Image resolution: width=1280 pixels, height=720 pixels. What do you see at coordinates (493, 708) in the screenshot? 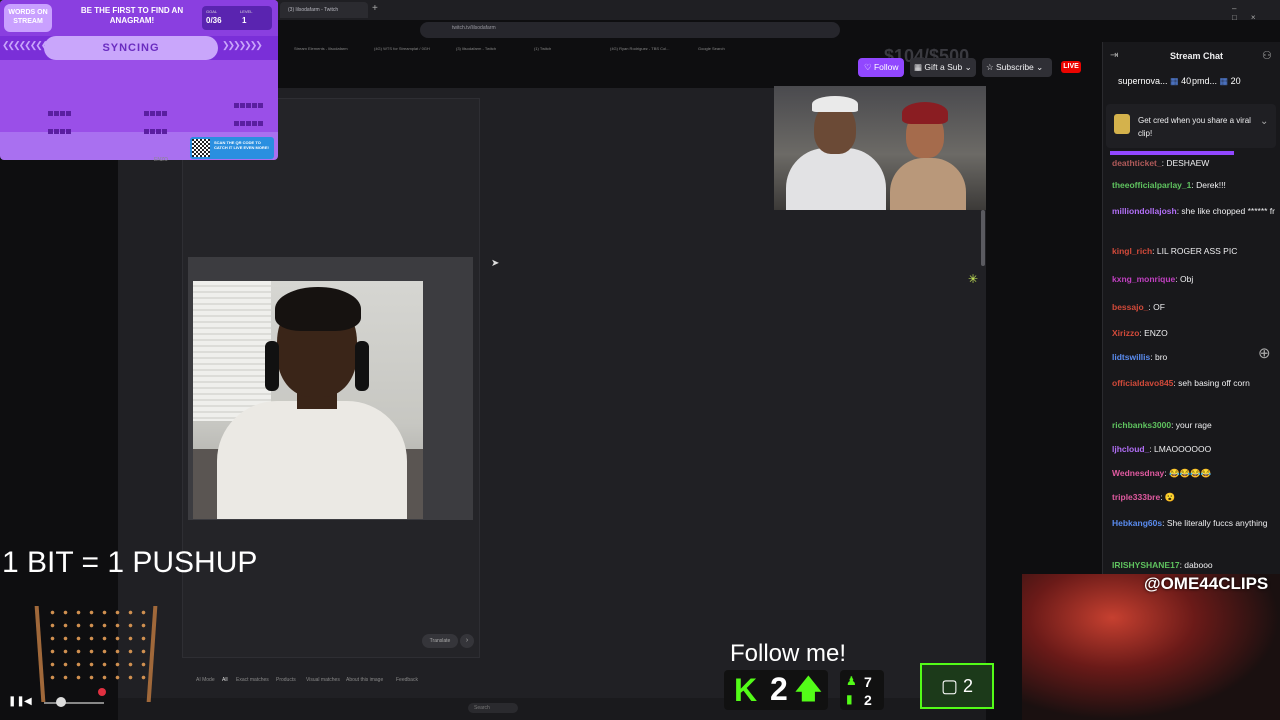
I see `taskbar-search: Search` at bounding box center [493, 708].